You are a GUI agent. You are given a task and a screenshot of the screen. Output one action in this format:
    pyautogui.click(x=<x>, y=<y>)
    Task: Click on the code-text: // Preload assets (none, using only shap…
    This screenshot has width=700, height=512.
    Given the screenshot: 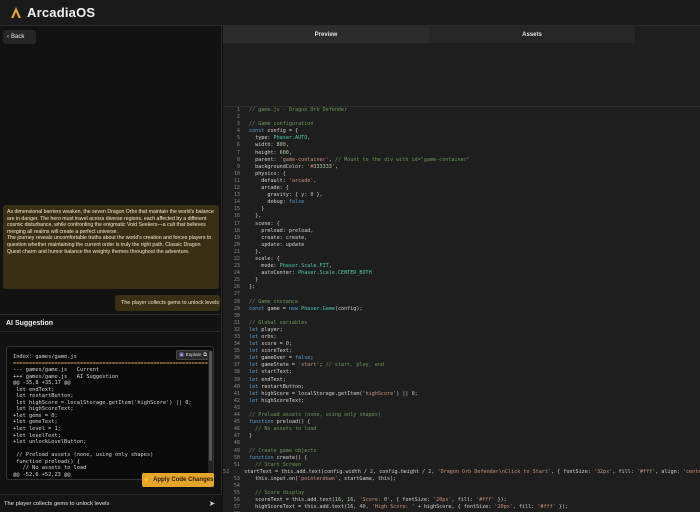 What is the action you would take?
    pyautogui.click(x=315, y=415)
    